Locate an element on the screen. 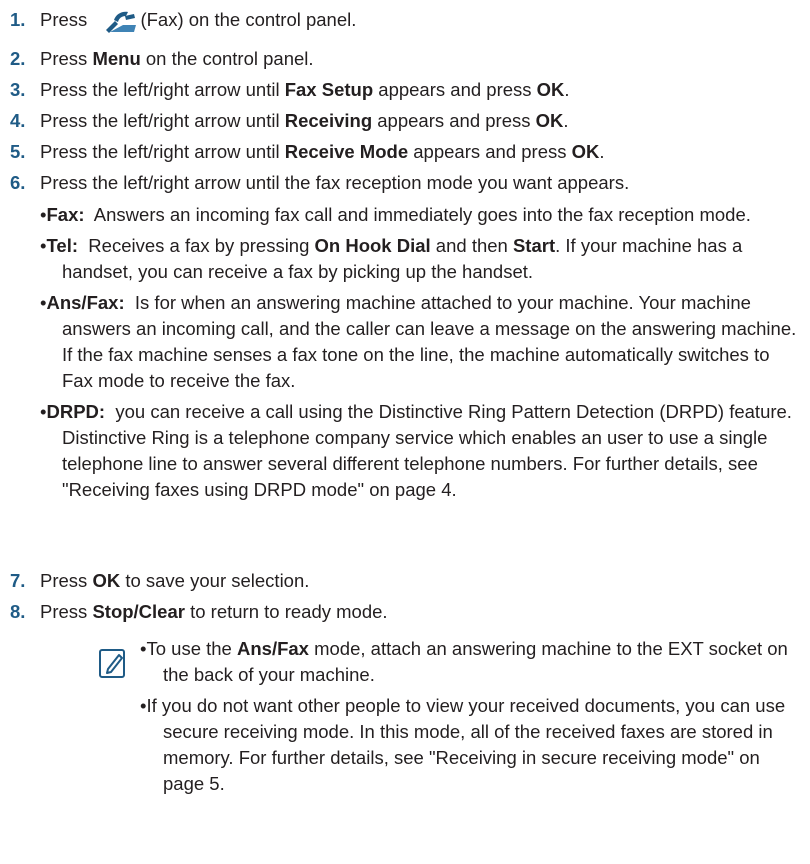 Image resolution: width=810 pixels, height=864 pixels. mode-term: Ans/Fax: is located at coordinates (85, 302).